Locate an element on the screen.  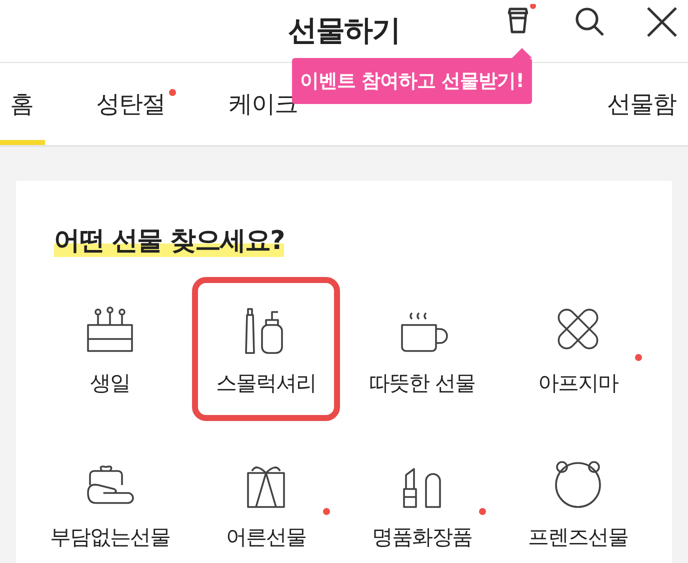
category-item: 생일 is located at coordinates (110, 349).